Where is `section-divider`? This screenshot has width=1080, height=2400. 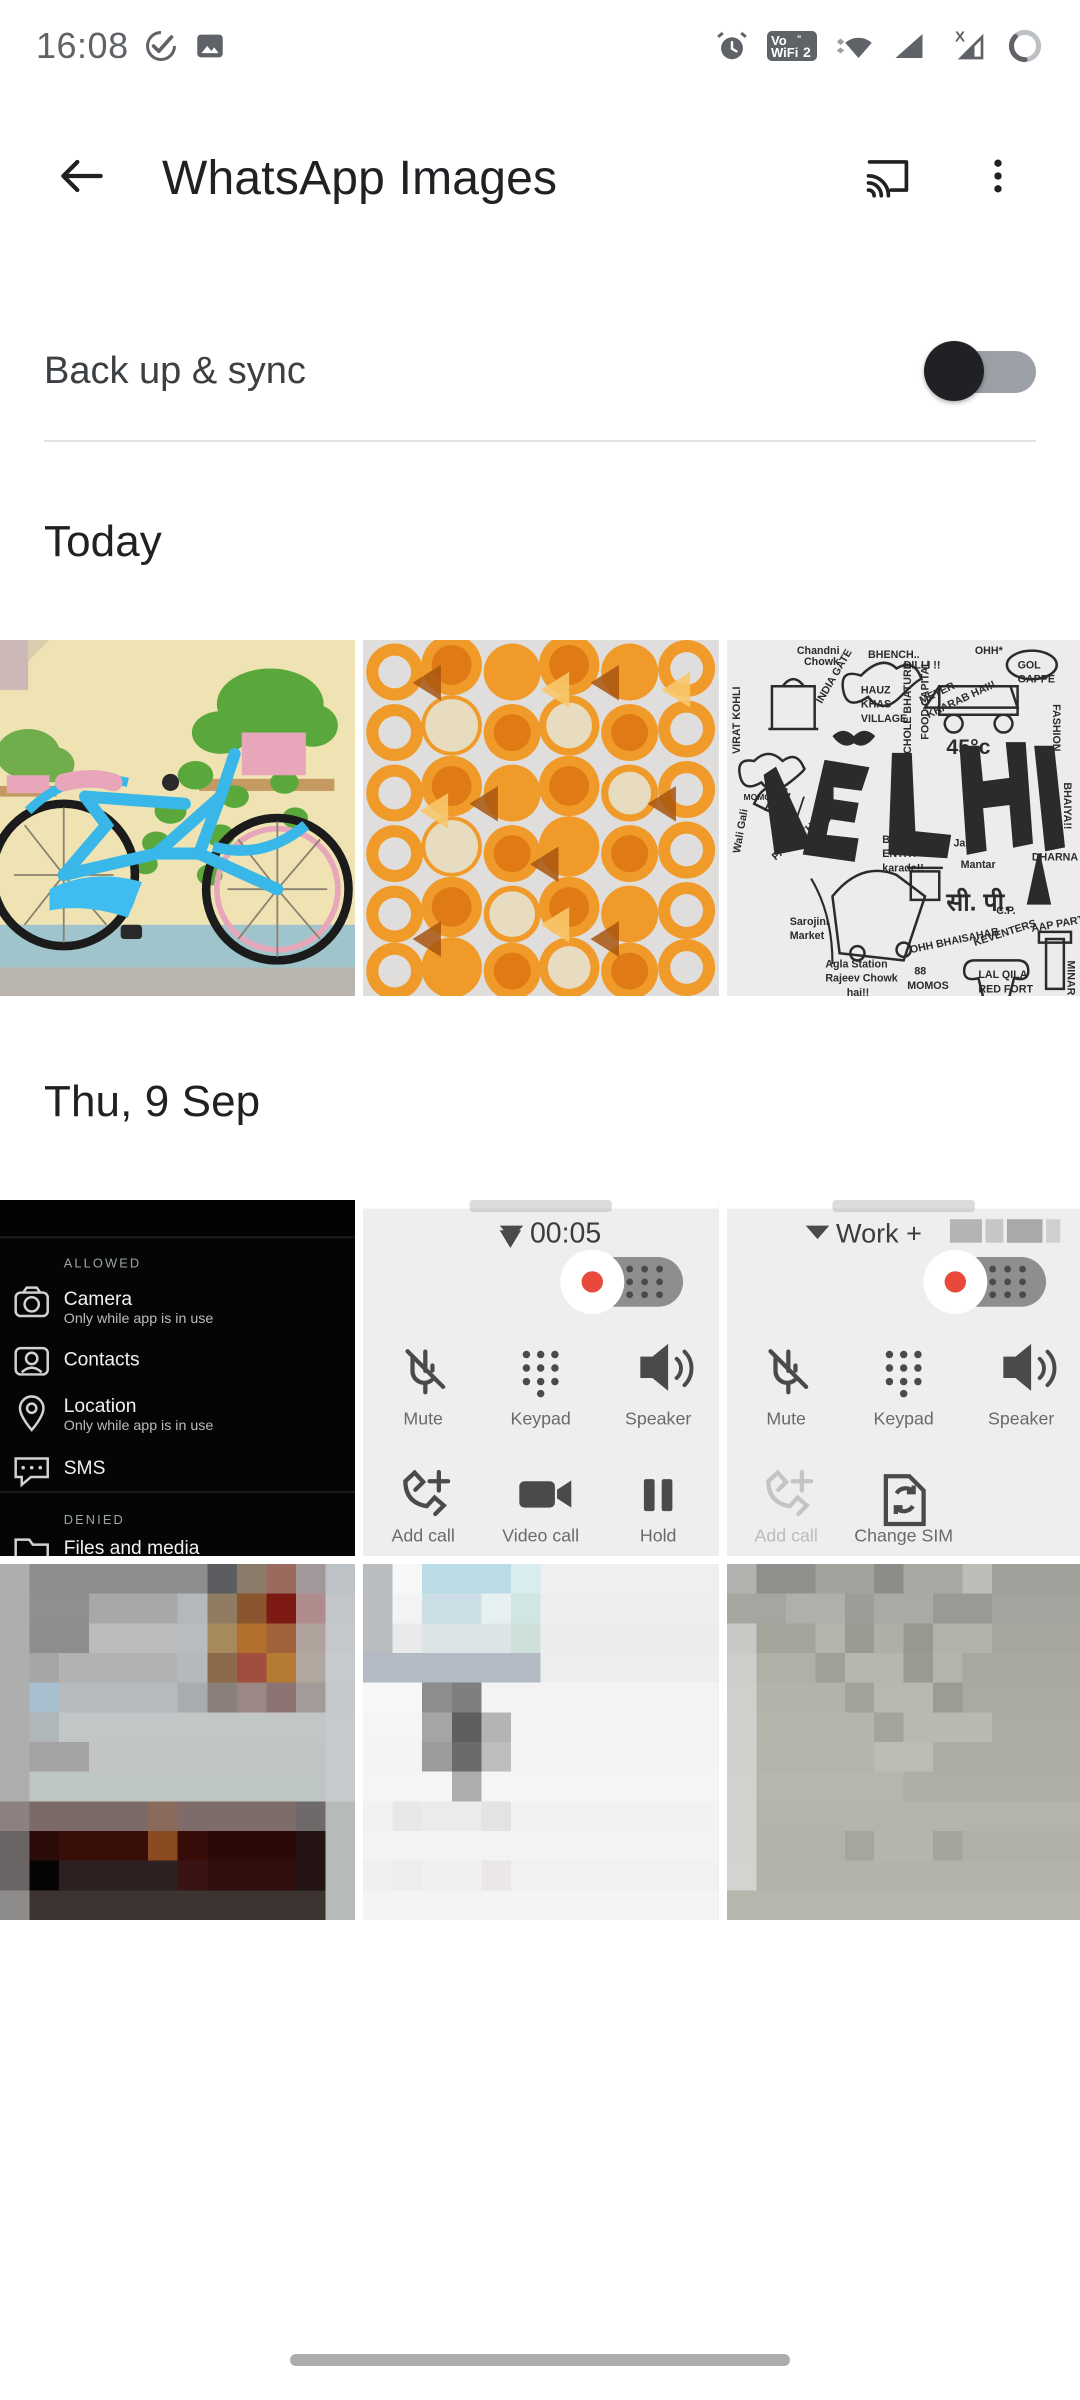 section-divider is located at coordinates (540, 441).